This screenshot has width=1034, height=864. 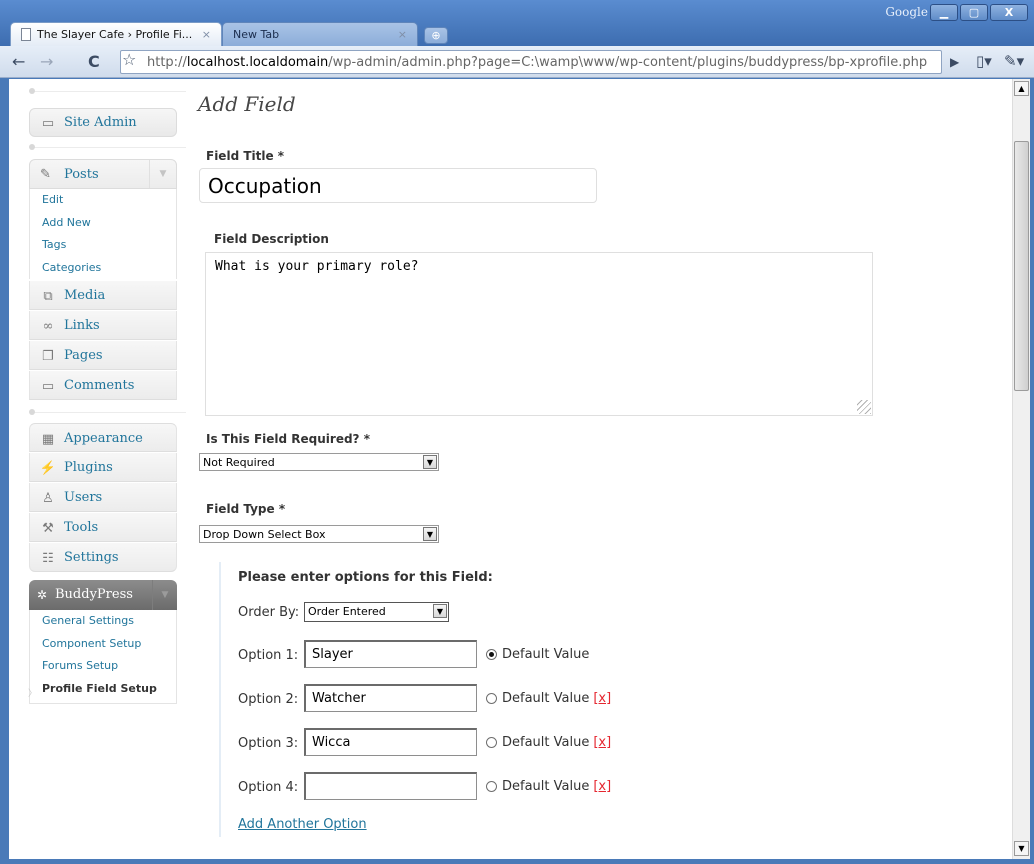 What do you see at coordinates (83, 497) in the screenshot?
I see `sidebar-item-label: Users` at bounding box center [83, 497].